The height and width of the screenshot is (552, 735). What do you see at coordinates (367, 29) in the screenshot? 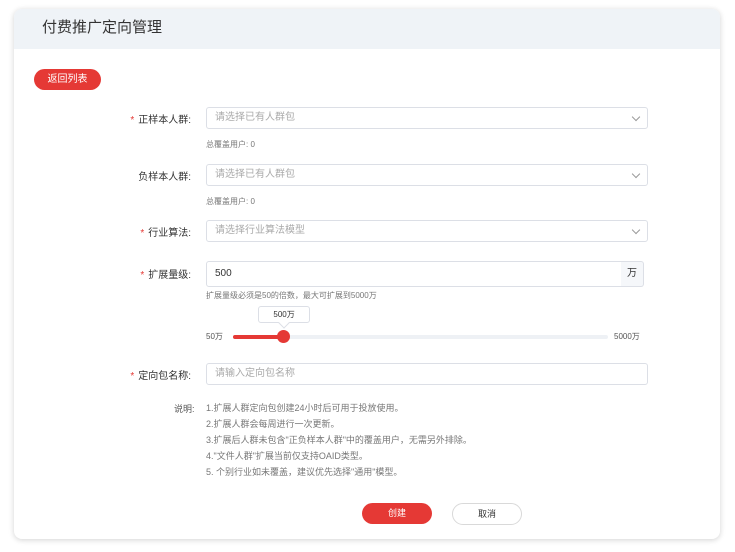
I see `card-header: 付费推广定向管理` at bounding box center [367, 29].